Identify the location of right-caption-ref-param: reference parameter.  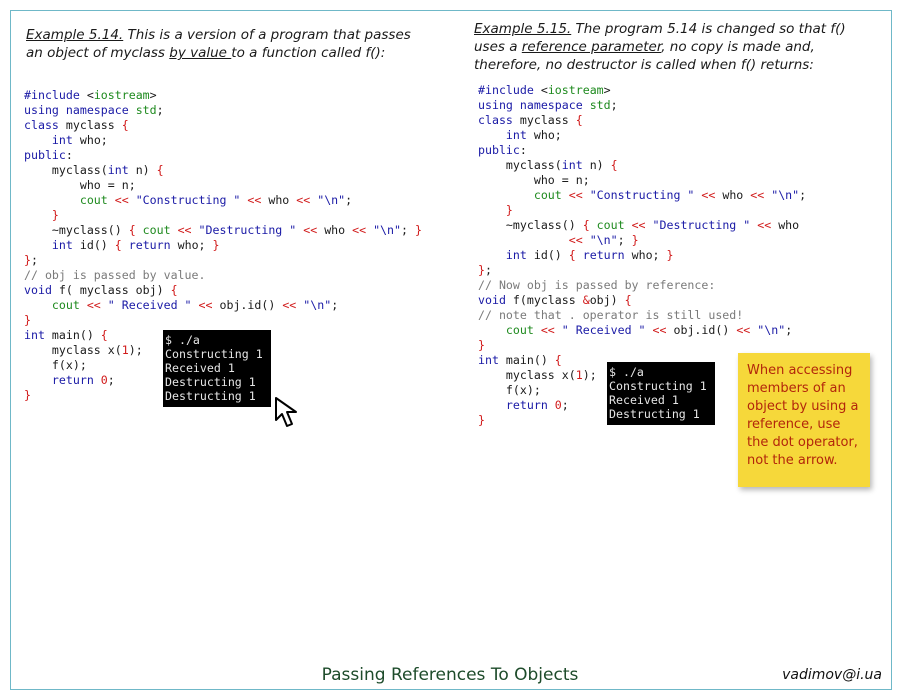
(591, 47).